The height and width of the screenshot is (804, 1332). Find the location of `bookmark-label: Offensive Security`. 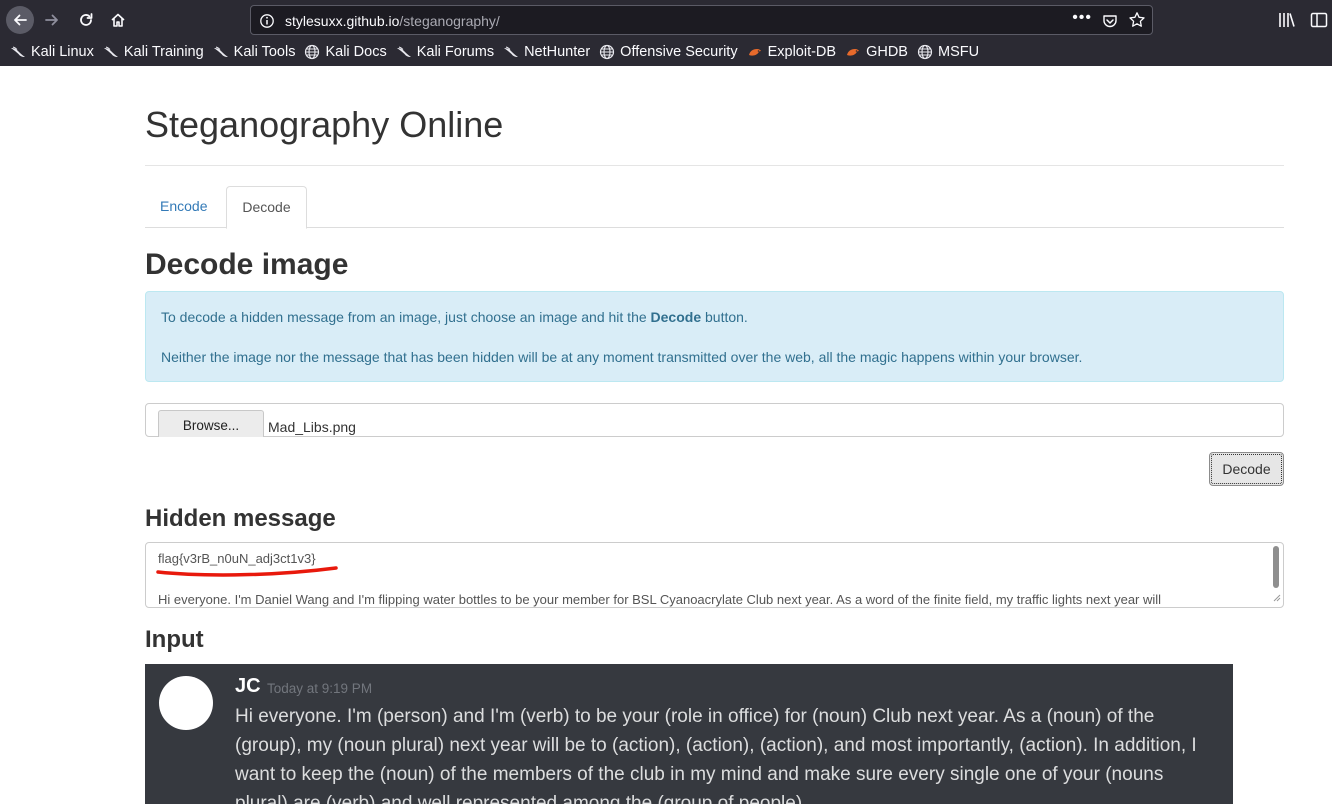

bookmark-label: Offensive Security is located at coordinates (679, 52).